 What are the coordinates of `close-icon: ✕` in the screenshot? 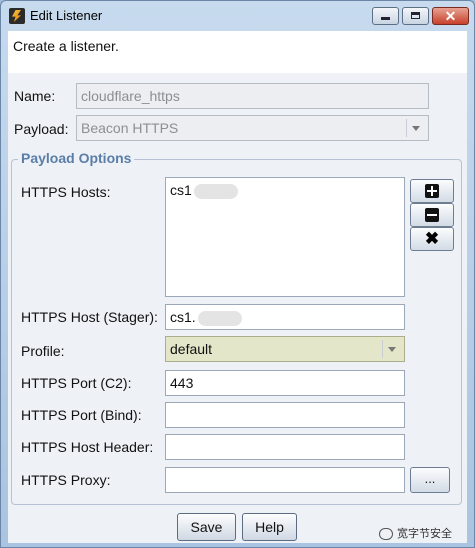 It's located at (450, 16).